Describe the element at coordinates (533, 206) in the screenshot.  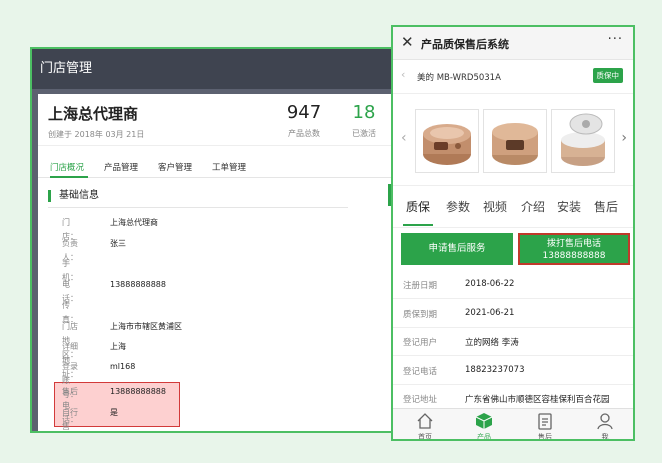
I see `tab-introduction: 介绍` at that location.